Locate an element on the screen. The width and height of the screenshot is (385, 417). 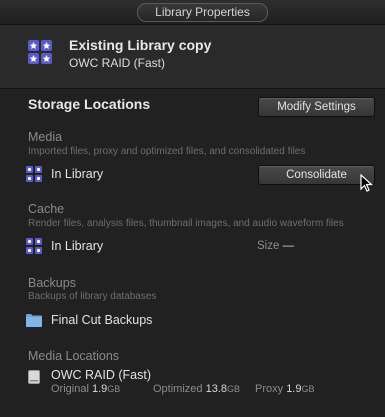
window-title: Library Properties is located at coordinates (202, 12).